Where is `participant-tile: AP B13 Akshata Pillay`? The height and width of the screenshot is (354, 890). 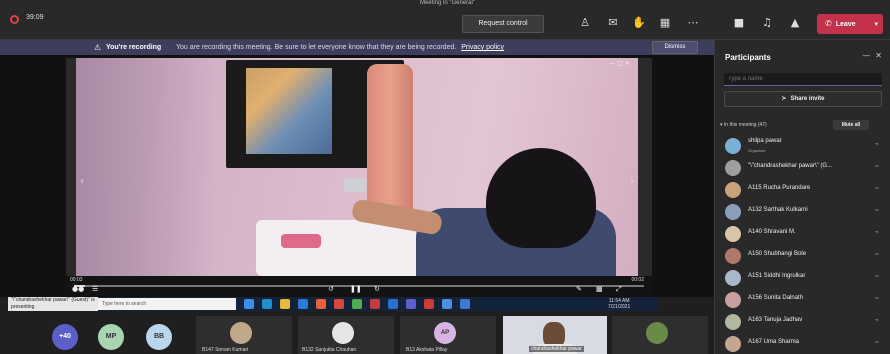 participant-tile: AP B13 Akshata Pillay is located at coordinates (448, 335).